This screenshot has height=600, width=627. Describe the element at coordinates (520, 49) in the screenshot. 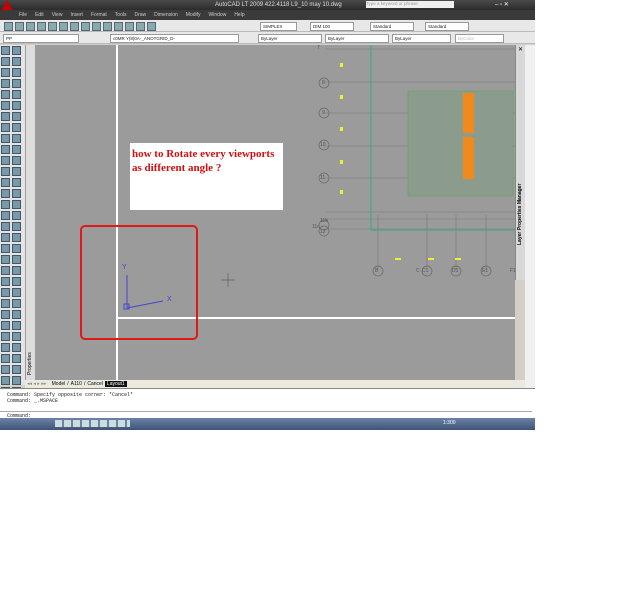

I see `close-icon: ✕` at that location.